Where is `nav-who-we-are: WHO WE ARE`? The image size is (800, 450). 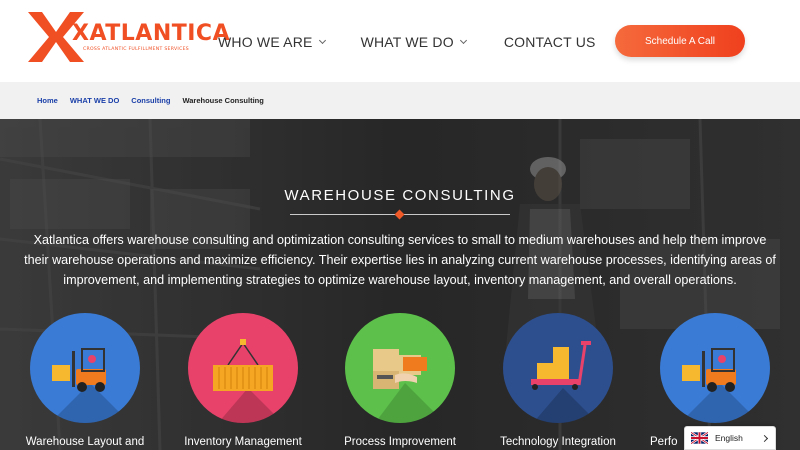
nav-who-we-are: WHO WE ARE is located at coordinates (272, 42).